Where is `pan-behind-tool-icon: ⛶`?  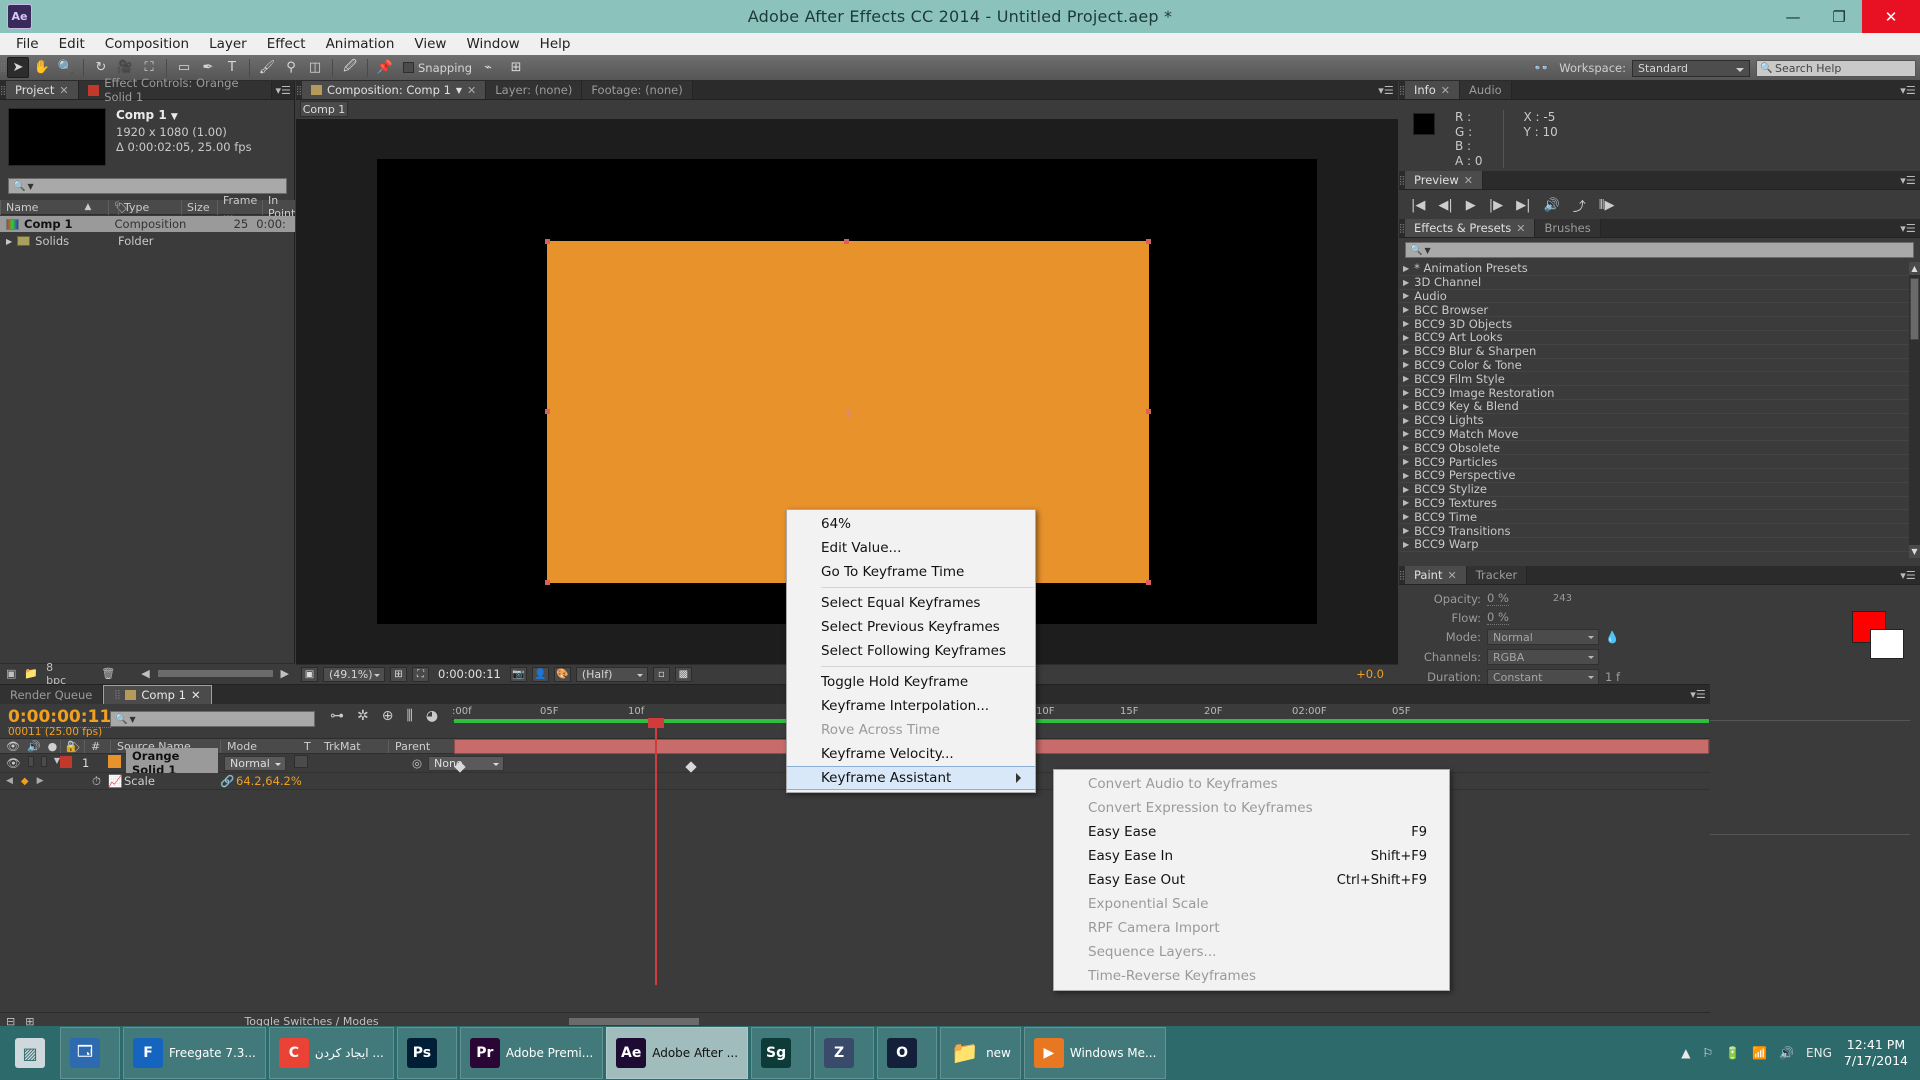
pan-behind-tool-icon: ⛶ is located at coordinates (149, 67).